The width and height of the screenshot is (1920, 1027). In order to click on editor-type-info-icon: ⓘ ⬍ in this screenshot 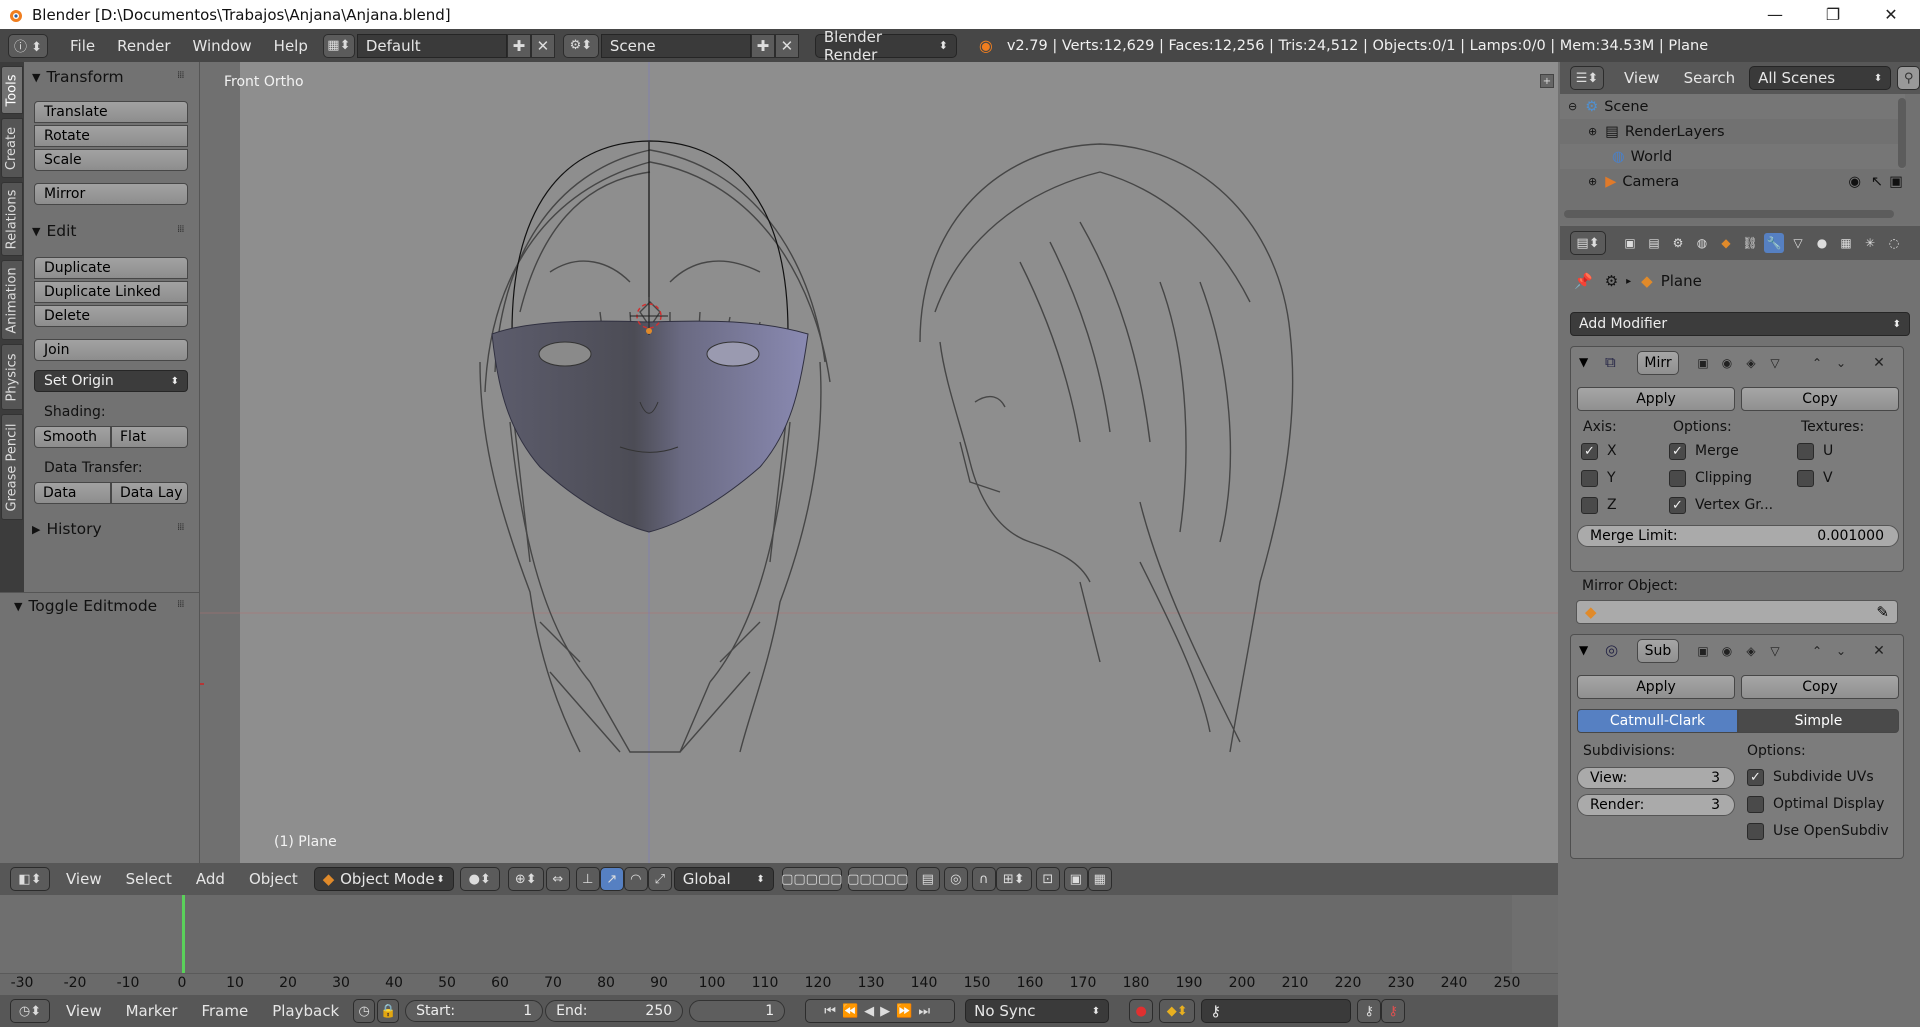, I will do `click(28, 45)`.